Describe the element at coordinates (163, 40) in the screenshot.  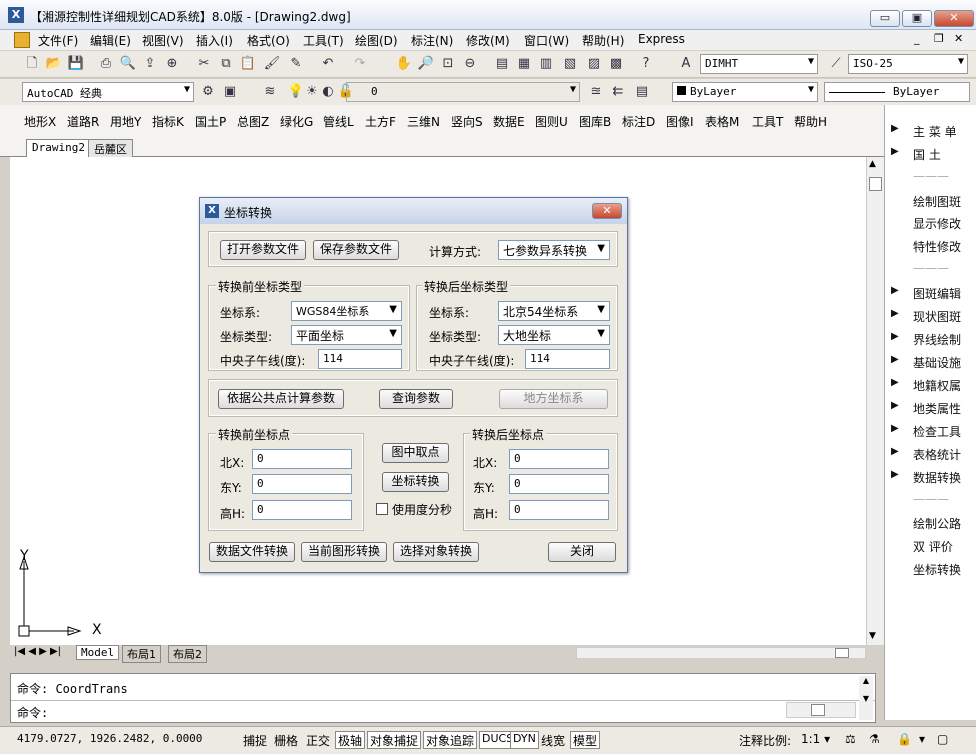
I see `menu-view: 视图(V)` at that location.